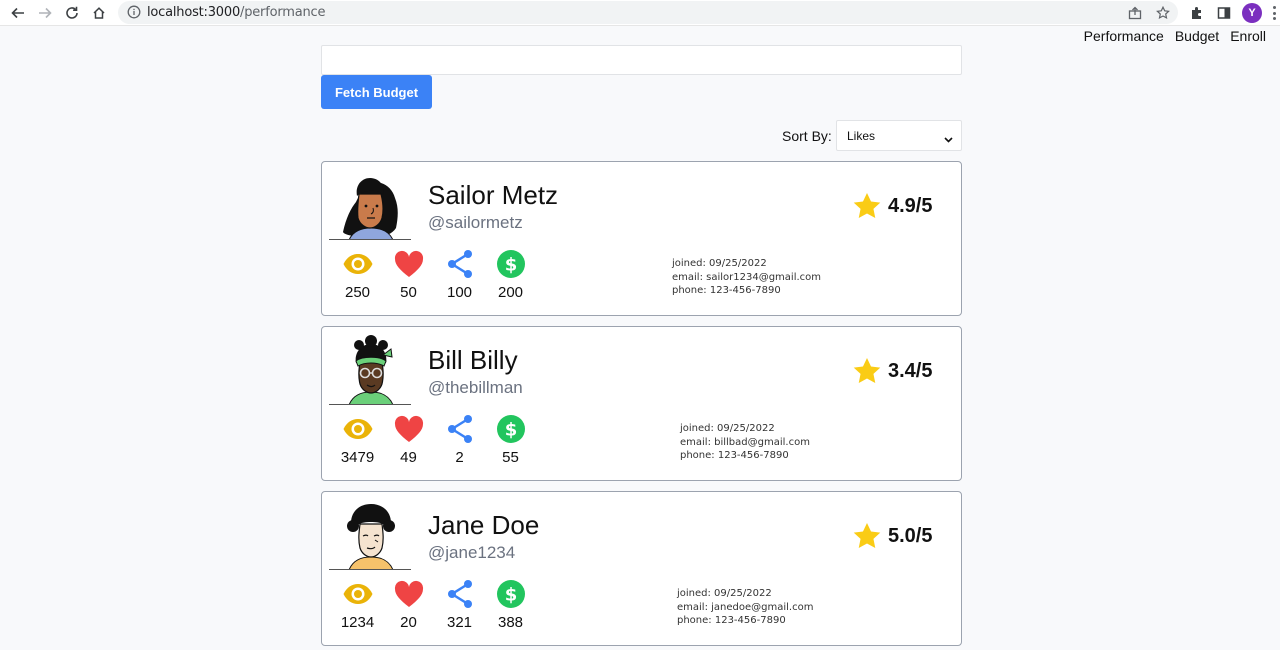 The width and height of the screenshot is (1280, 650). Describe the element at coordinates (807, 136) in the screenshot. I see `sort-label: Sort By:` at that location.